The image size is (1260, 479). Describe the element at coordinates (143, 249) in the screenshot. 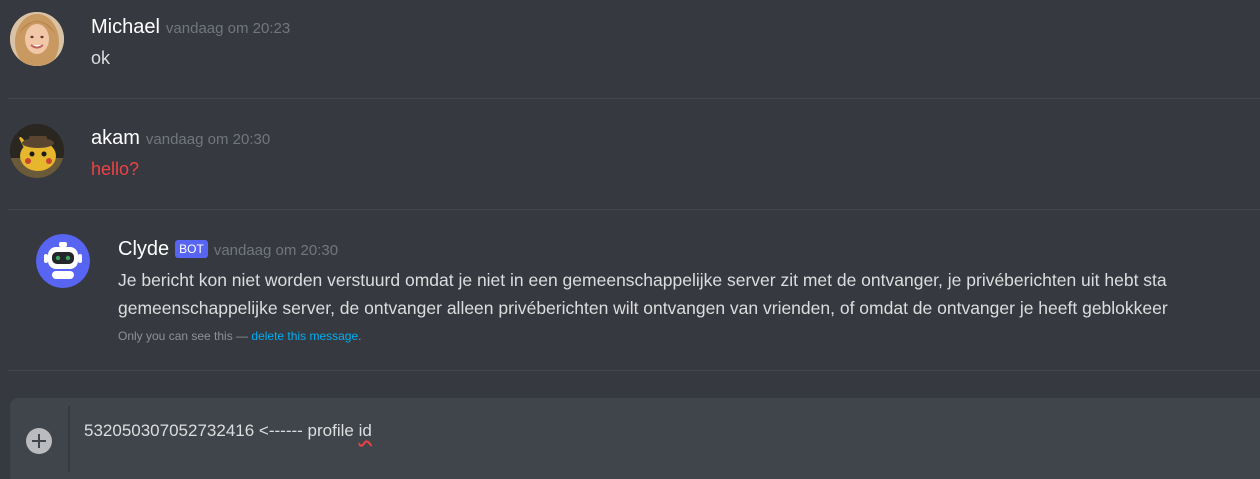

I see `username: Clyde` at that location.